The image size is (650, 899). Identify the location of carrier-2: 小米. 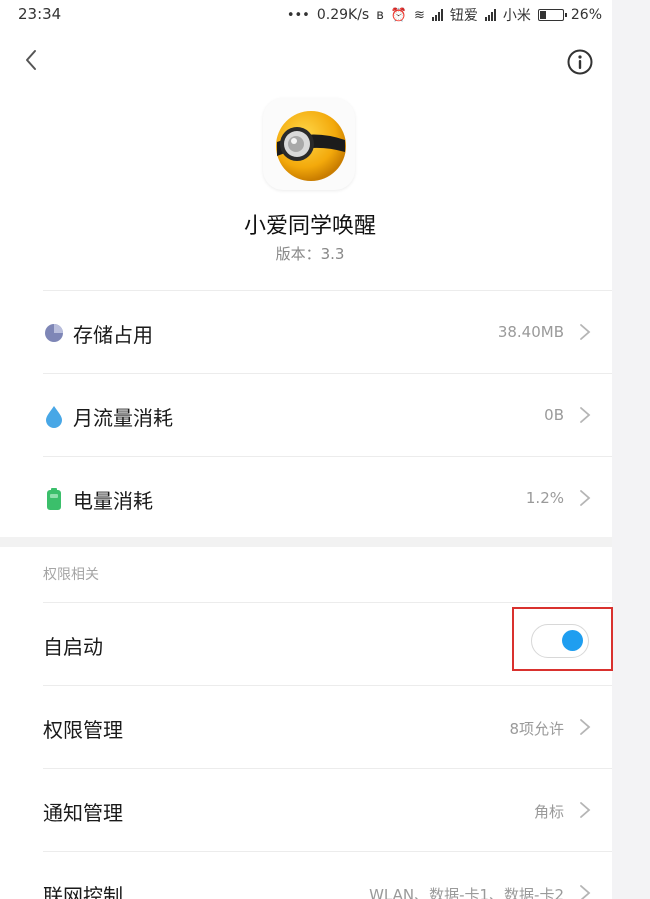
(516, 16).